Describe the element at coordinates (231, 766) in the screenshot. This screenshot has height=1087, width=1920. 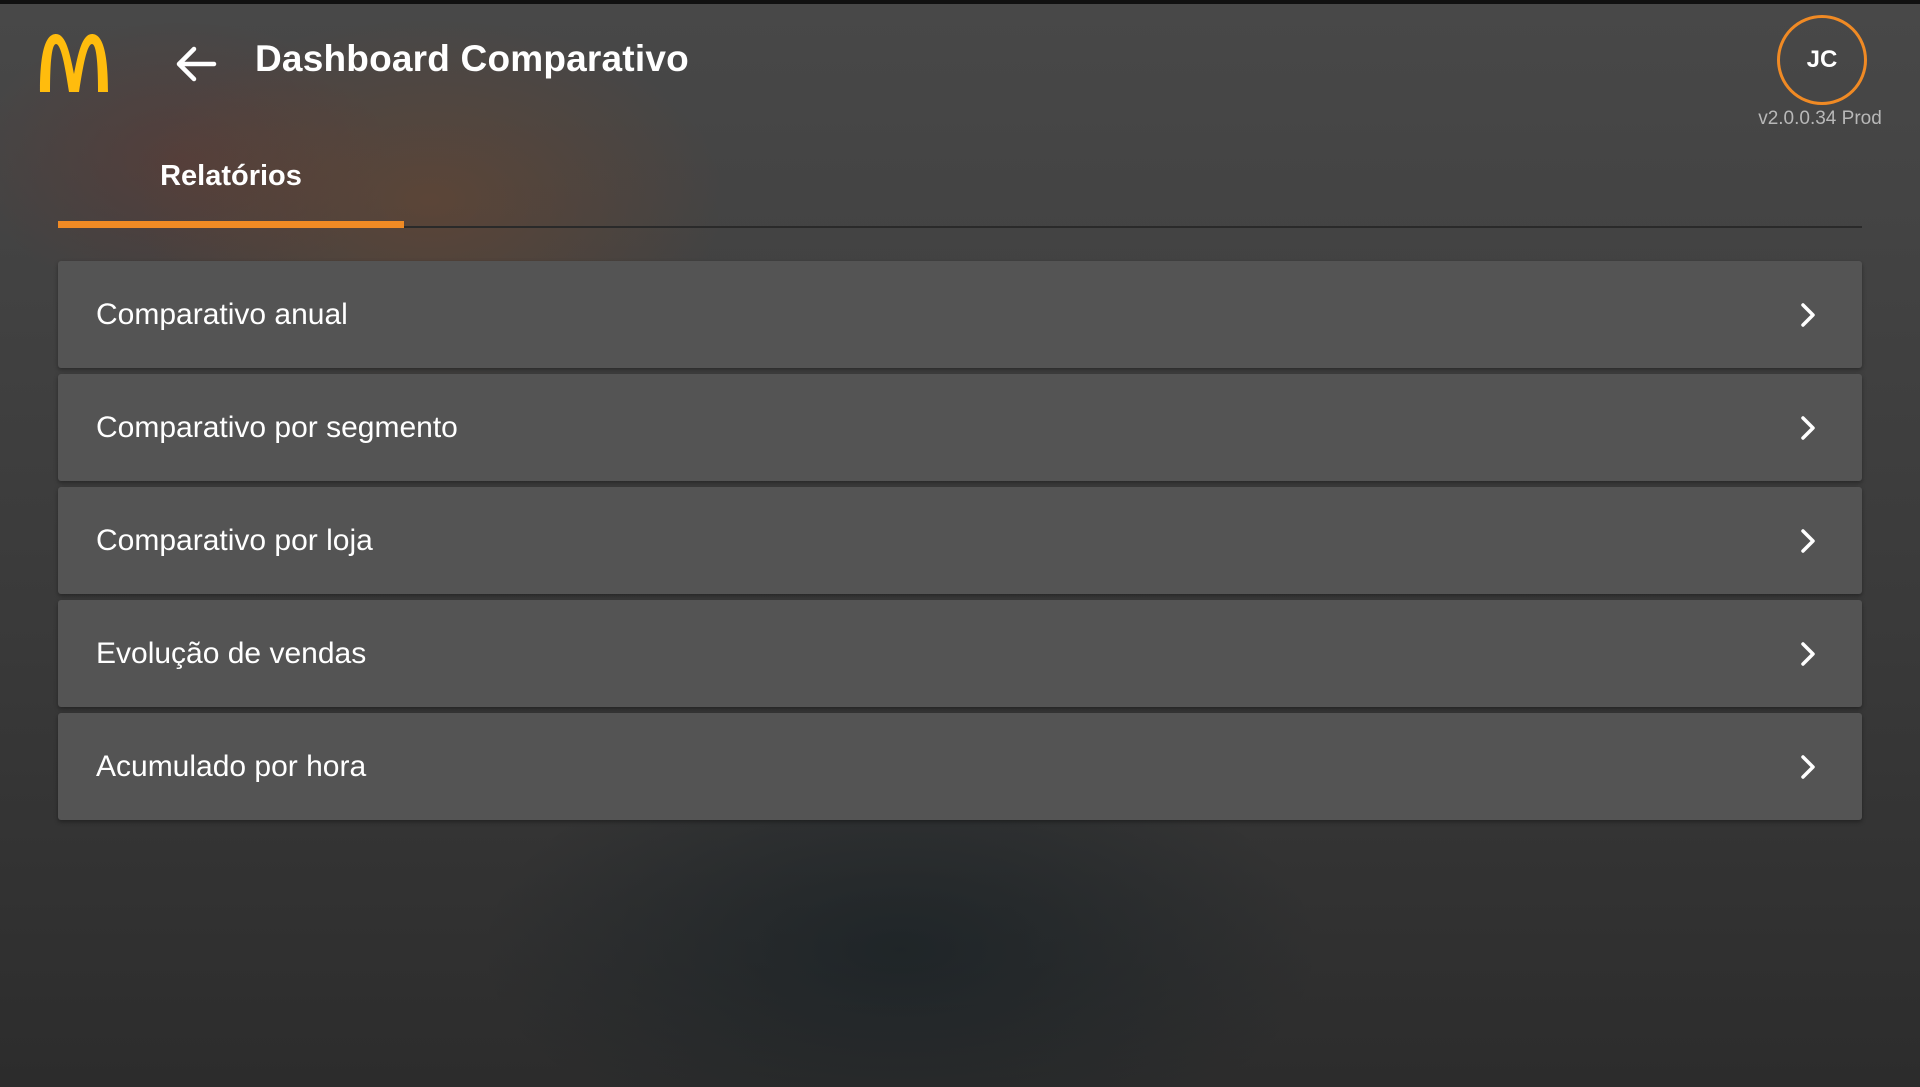
I see `report-item-label: Acumulado por hora` at that location.